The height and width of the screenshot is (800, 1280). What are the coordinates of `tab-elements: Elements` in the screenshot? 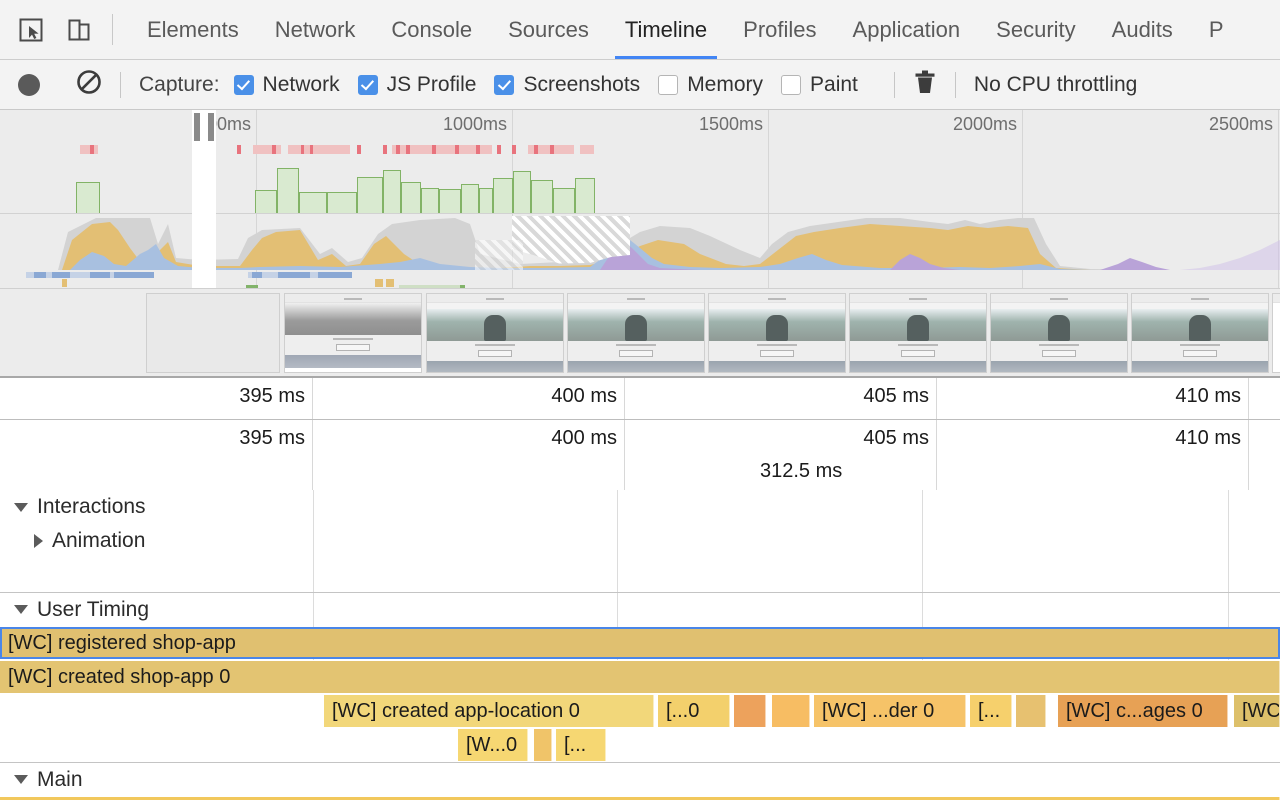 It's located at (193, 29).